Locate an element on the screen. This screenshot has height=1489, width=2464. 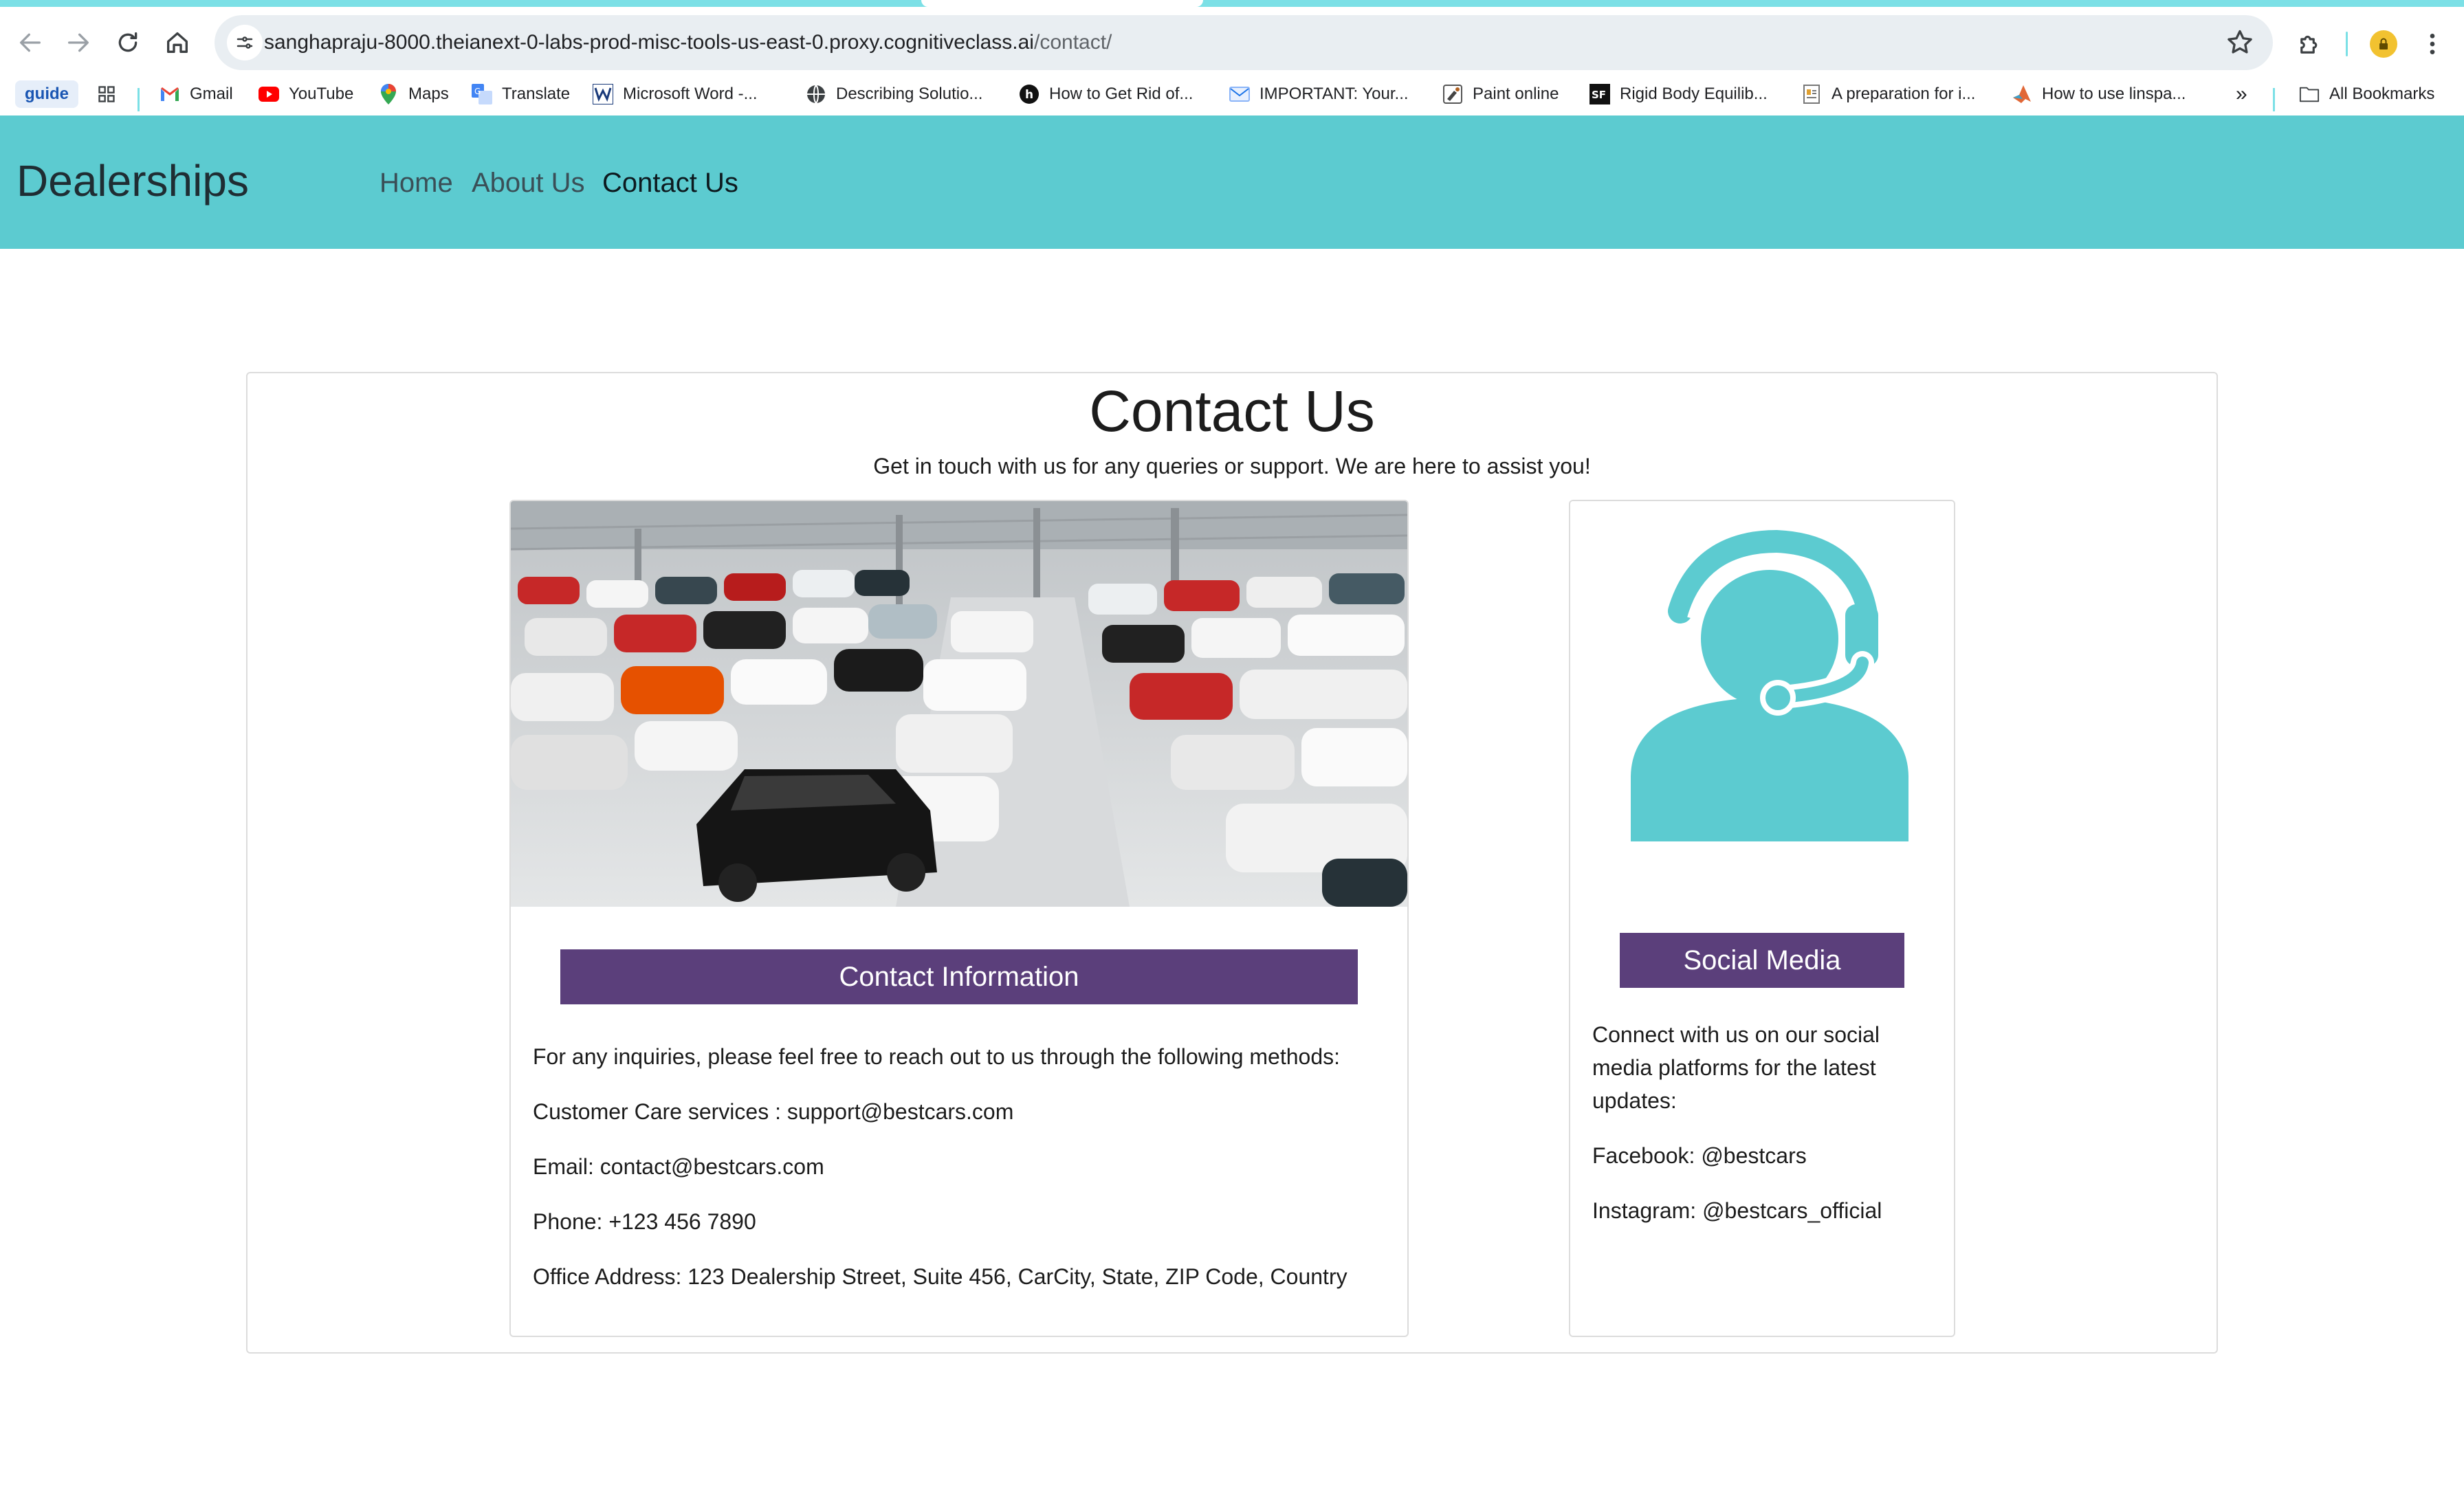
folder-icon is located at coordinates (2309, 94).